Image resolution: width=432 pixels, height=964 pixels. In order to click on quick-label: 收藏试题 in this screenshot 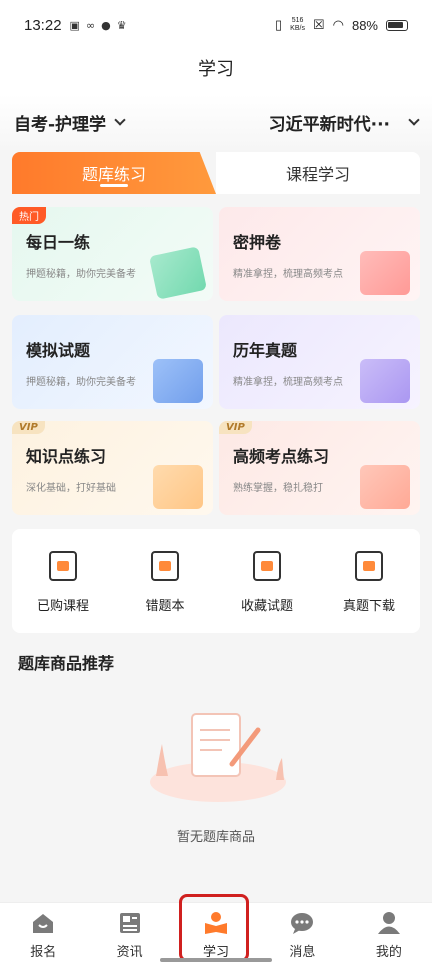, I will do `click(266, 606)`.